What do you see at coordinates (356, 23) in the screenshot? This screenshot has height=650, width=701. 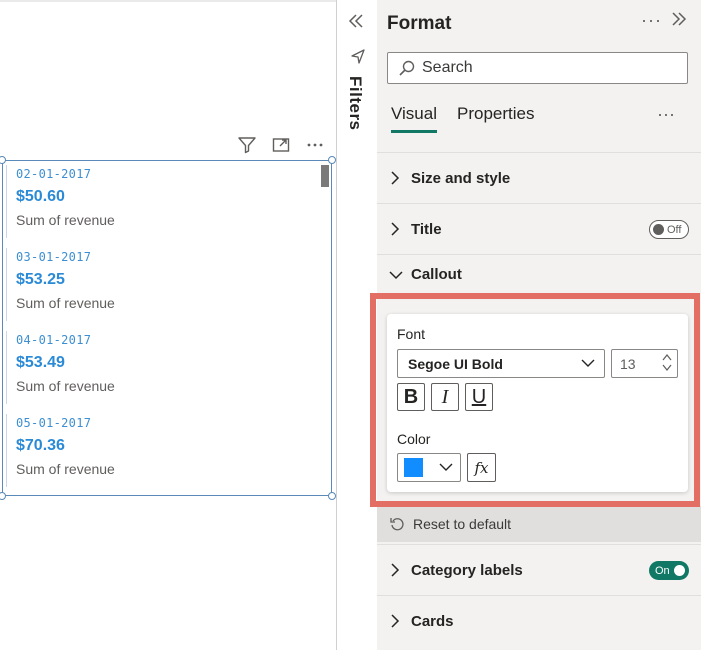 I see `collapse-left-icon` at bounding box center [356, 23].